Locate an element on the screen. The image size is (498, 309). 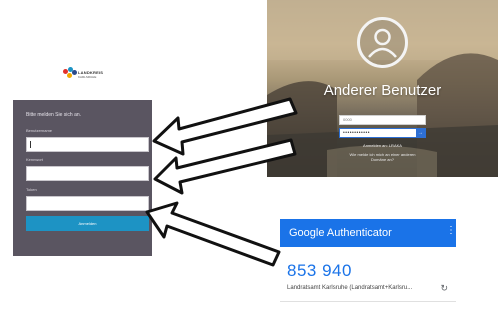
windows-username-heading: Anderer Benutzer is located at coordinates (382, 90).